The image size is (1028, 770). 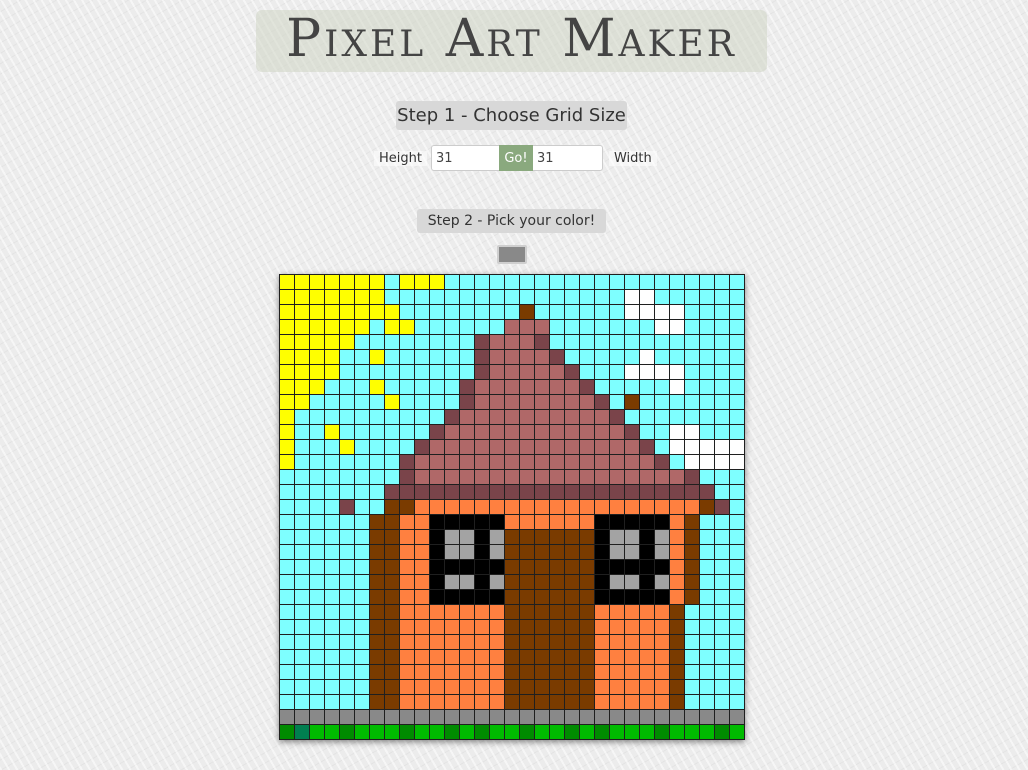 What do you see at coordinates (515, 158) in the screenshot?
I see `go-button: Go!` at bounding box center [515, 158].